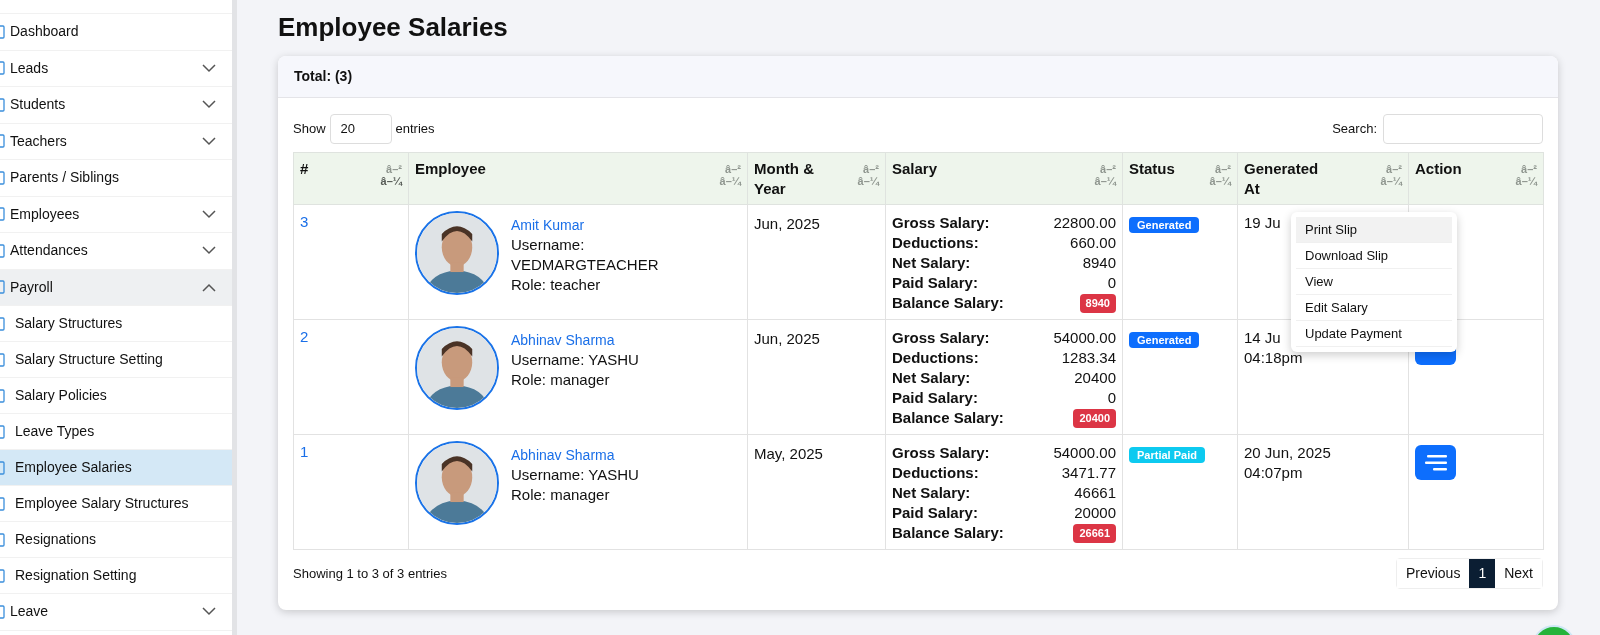 The height and width of the screenshot is (635, 1600). I want to click on menu-icon, so click(1435, 462).